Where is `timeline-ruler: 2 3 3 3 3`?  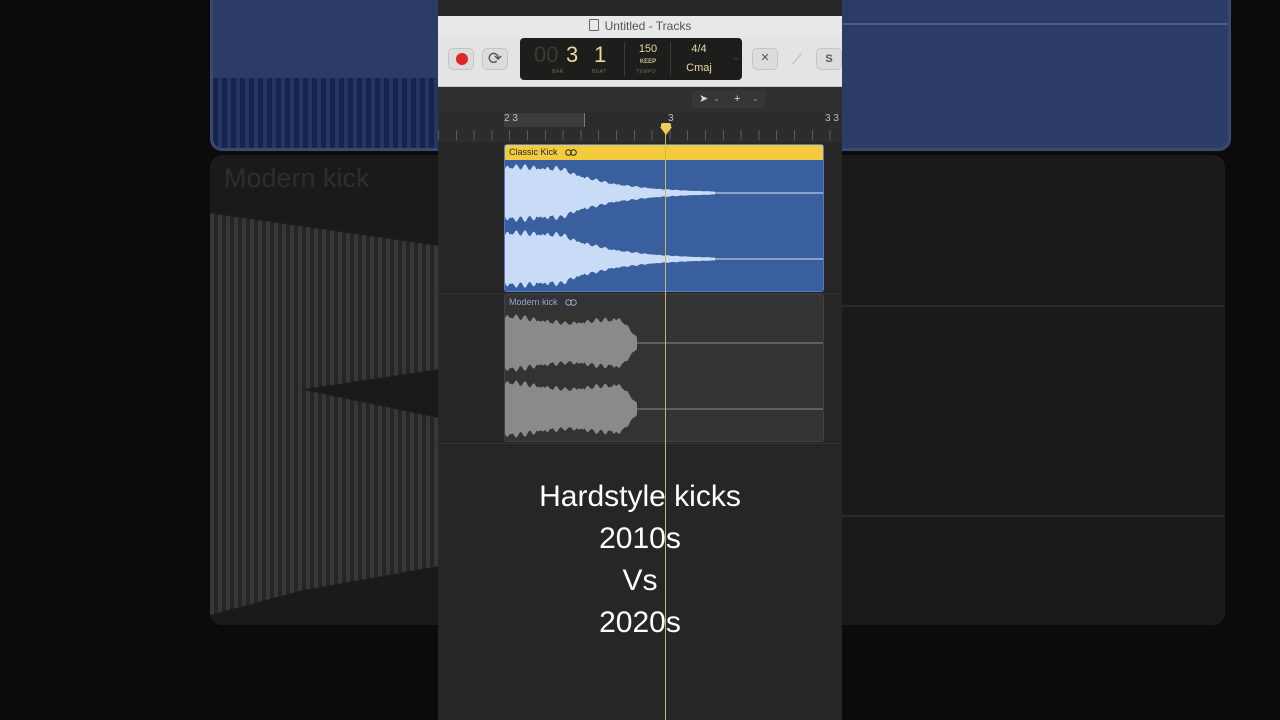
timeline-ruler: 2 3 3 3 3 is located at coordinates (640, 128).